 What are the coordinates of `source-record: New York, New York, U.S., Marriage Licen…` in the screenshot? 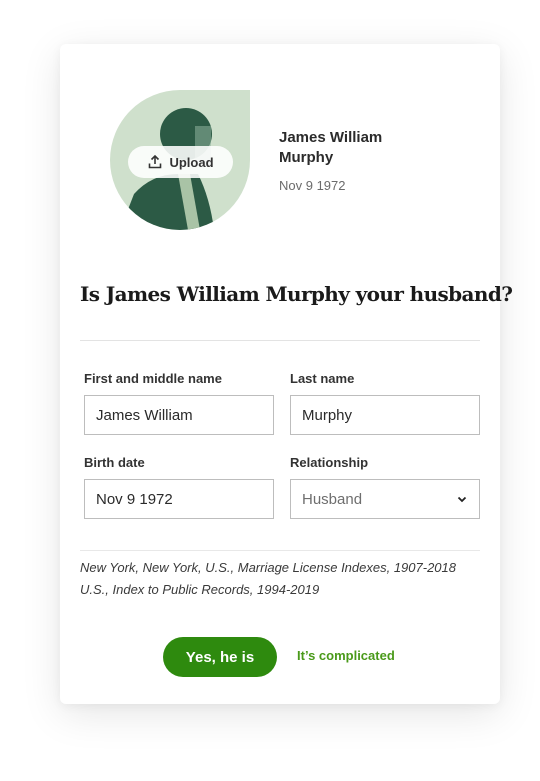 It's located at (268, 567).